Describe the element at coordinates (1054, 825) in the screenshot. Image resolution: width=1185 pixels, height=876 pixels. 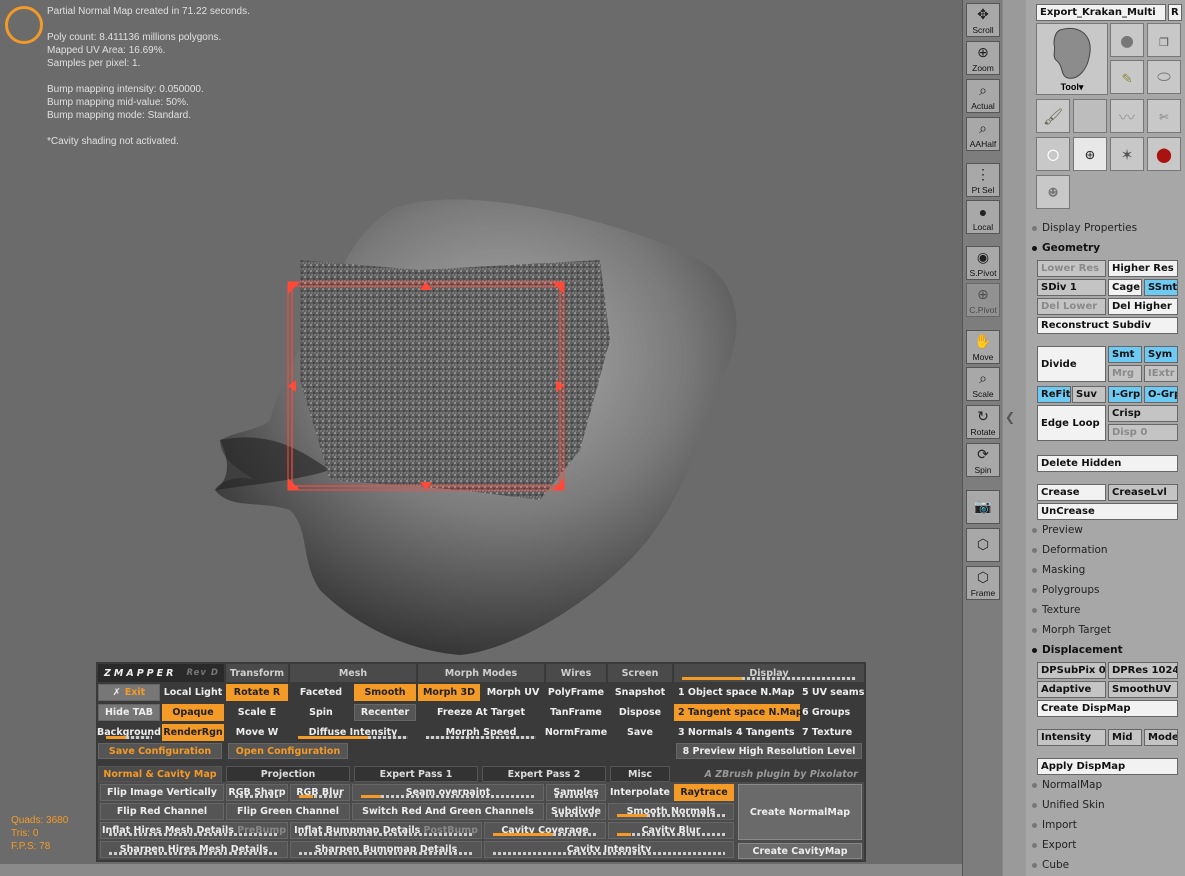
I see `import-section: Import` at that location.